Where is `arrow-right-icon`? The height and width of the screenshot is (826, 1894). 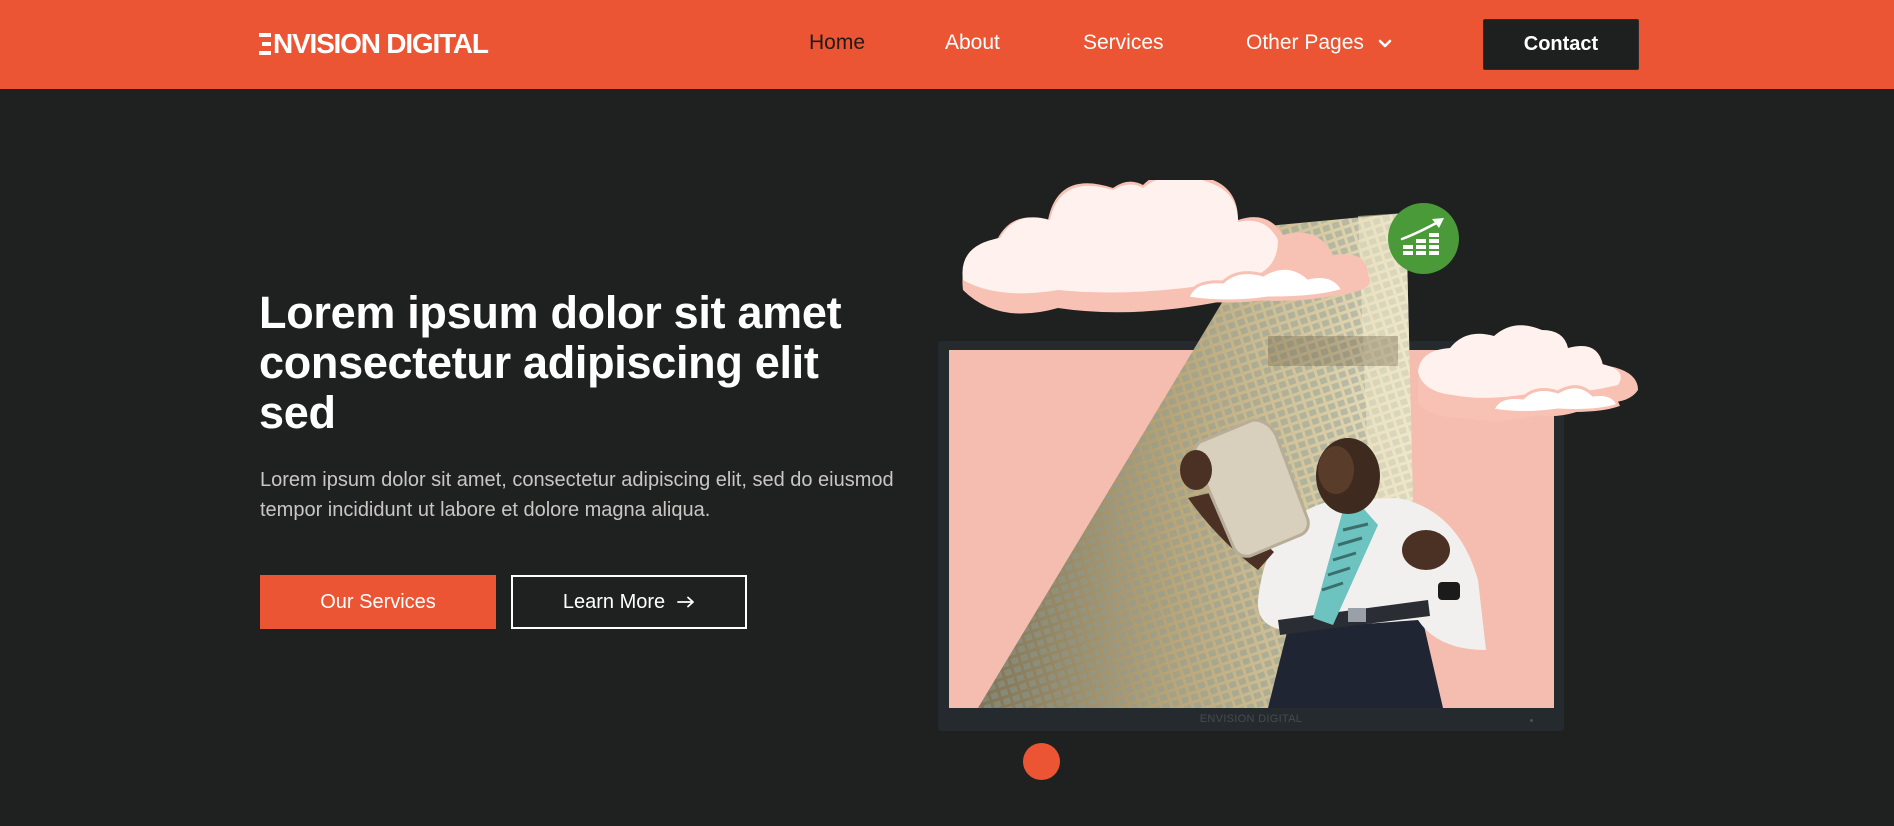 arrow-right-icon is located at coordinates (686, 602).